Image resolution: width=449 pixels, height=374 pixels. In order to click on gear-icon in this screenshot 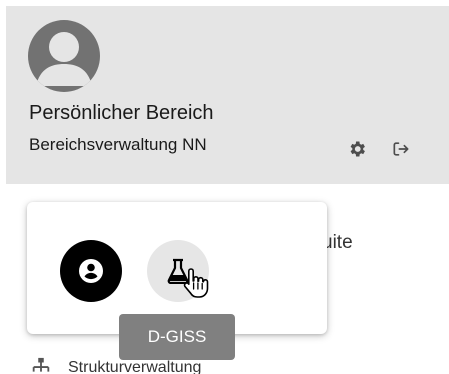, I will do `click(357, 149)`.